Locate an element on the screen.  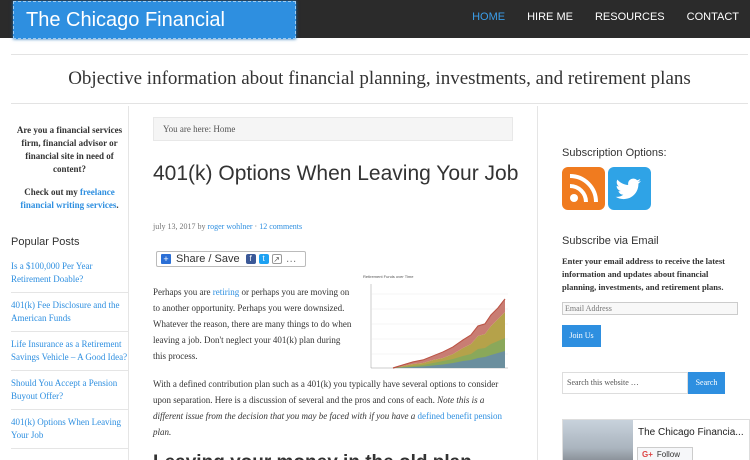
share-label: Share / Save is located at coordinates (208, 259).